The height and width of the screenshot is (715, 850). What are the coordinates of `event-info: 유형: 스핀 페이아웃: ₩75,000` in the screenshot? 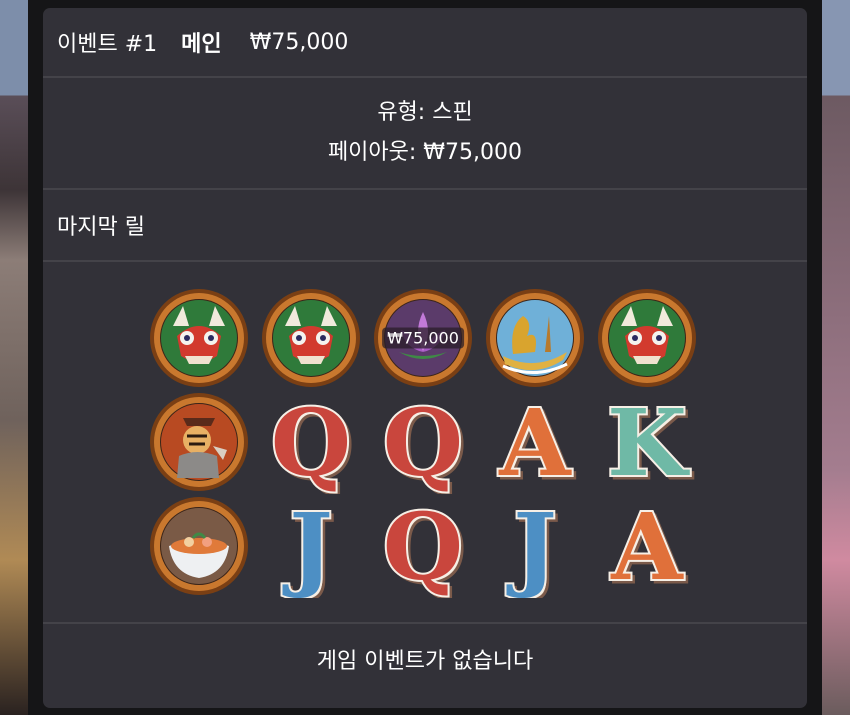 It's located at (425, 134).